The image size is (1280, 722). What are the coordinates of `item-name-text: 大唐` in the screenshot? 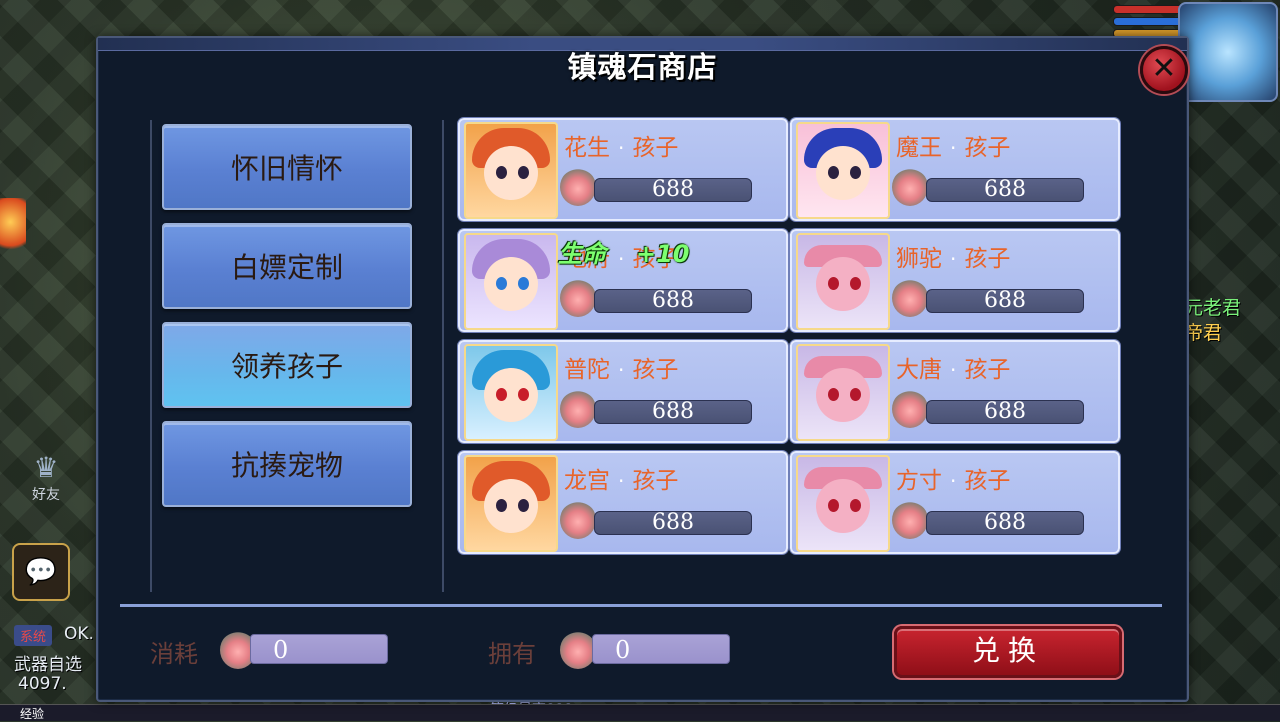 It's located at (919, 370).